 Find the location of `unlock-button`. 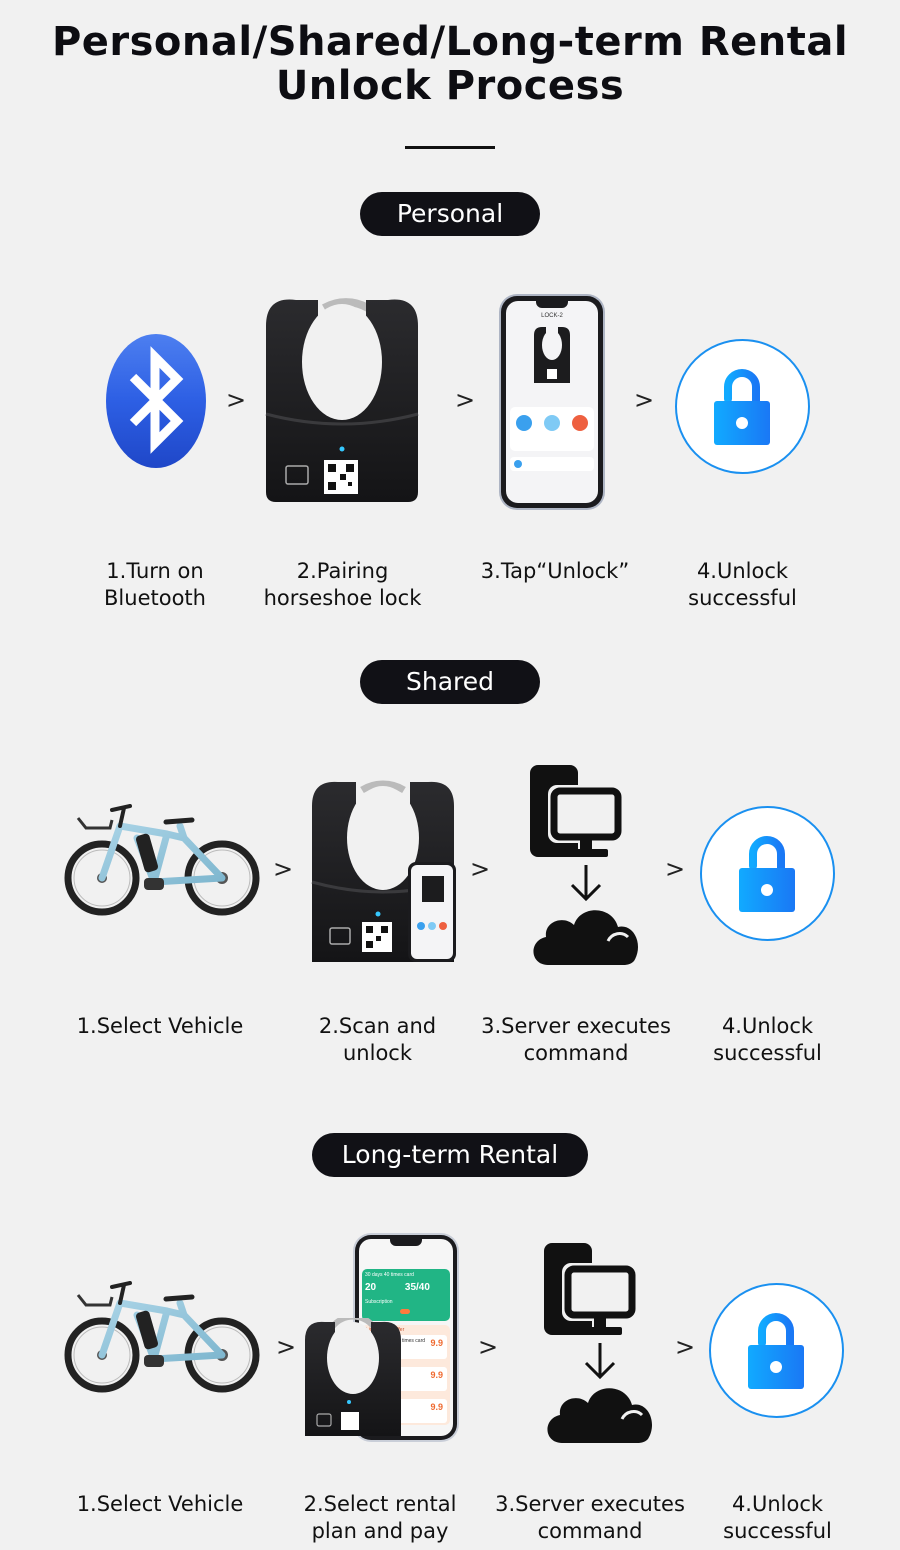

unlock-button is located at coordinates (552, 423).